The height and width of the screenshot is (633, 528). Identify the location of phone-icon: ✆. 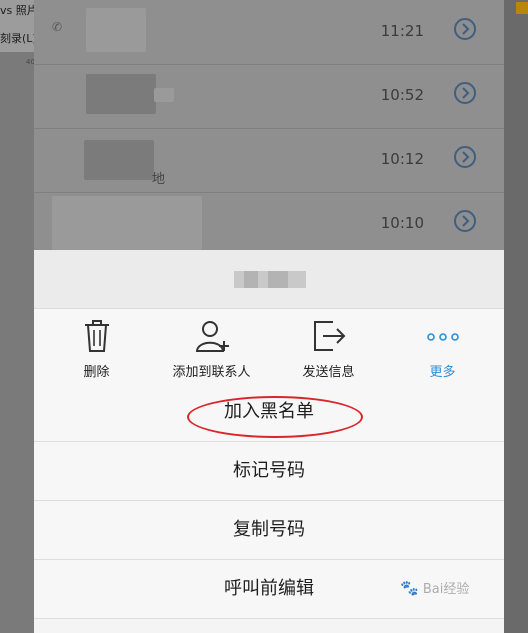
(57, 27).